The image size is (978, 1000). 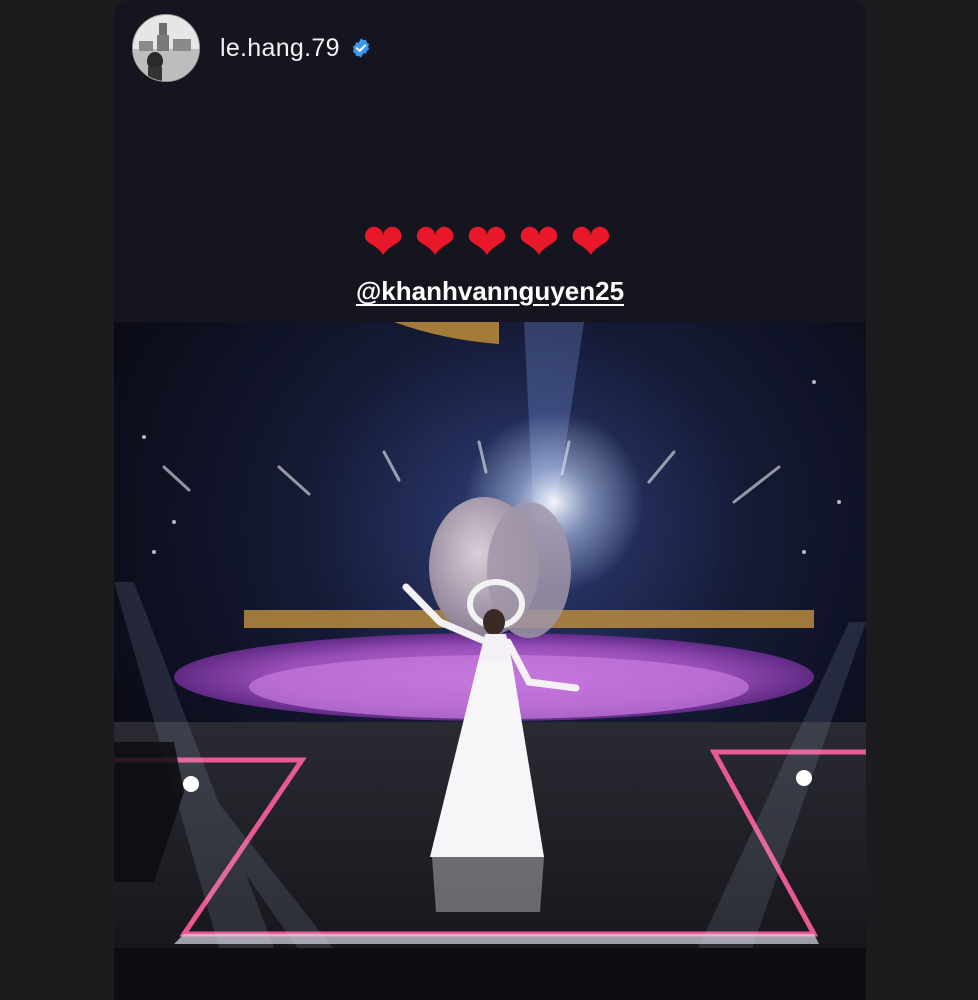 I want to click on hearts-sticker: ❤❤❤❤❤, so click(x=490, y=242).